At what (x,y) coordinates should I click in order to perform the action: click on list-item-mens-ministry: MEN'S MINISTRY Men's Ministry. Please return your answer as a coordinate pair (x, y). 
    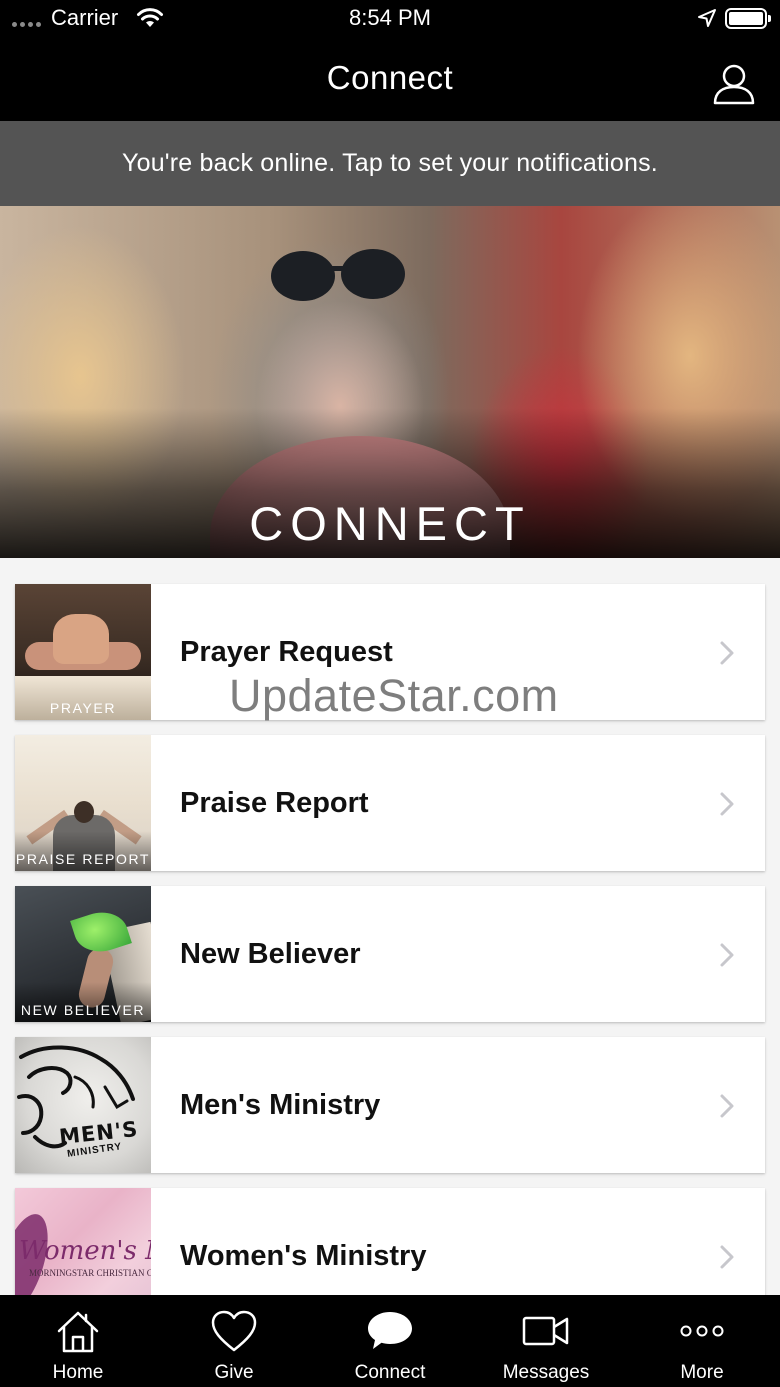
    Looking at the image, I should click on (390, 1105).